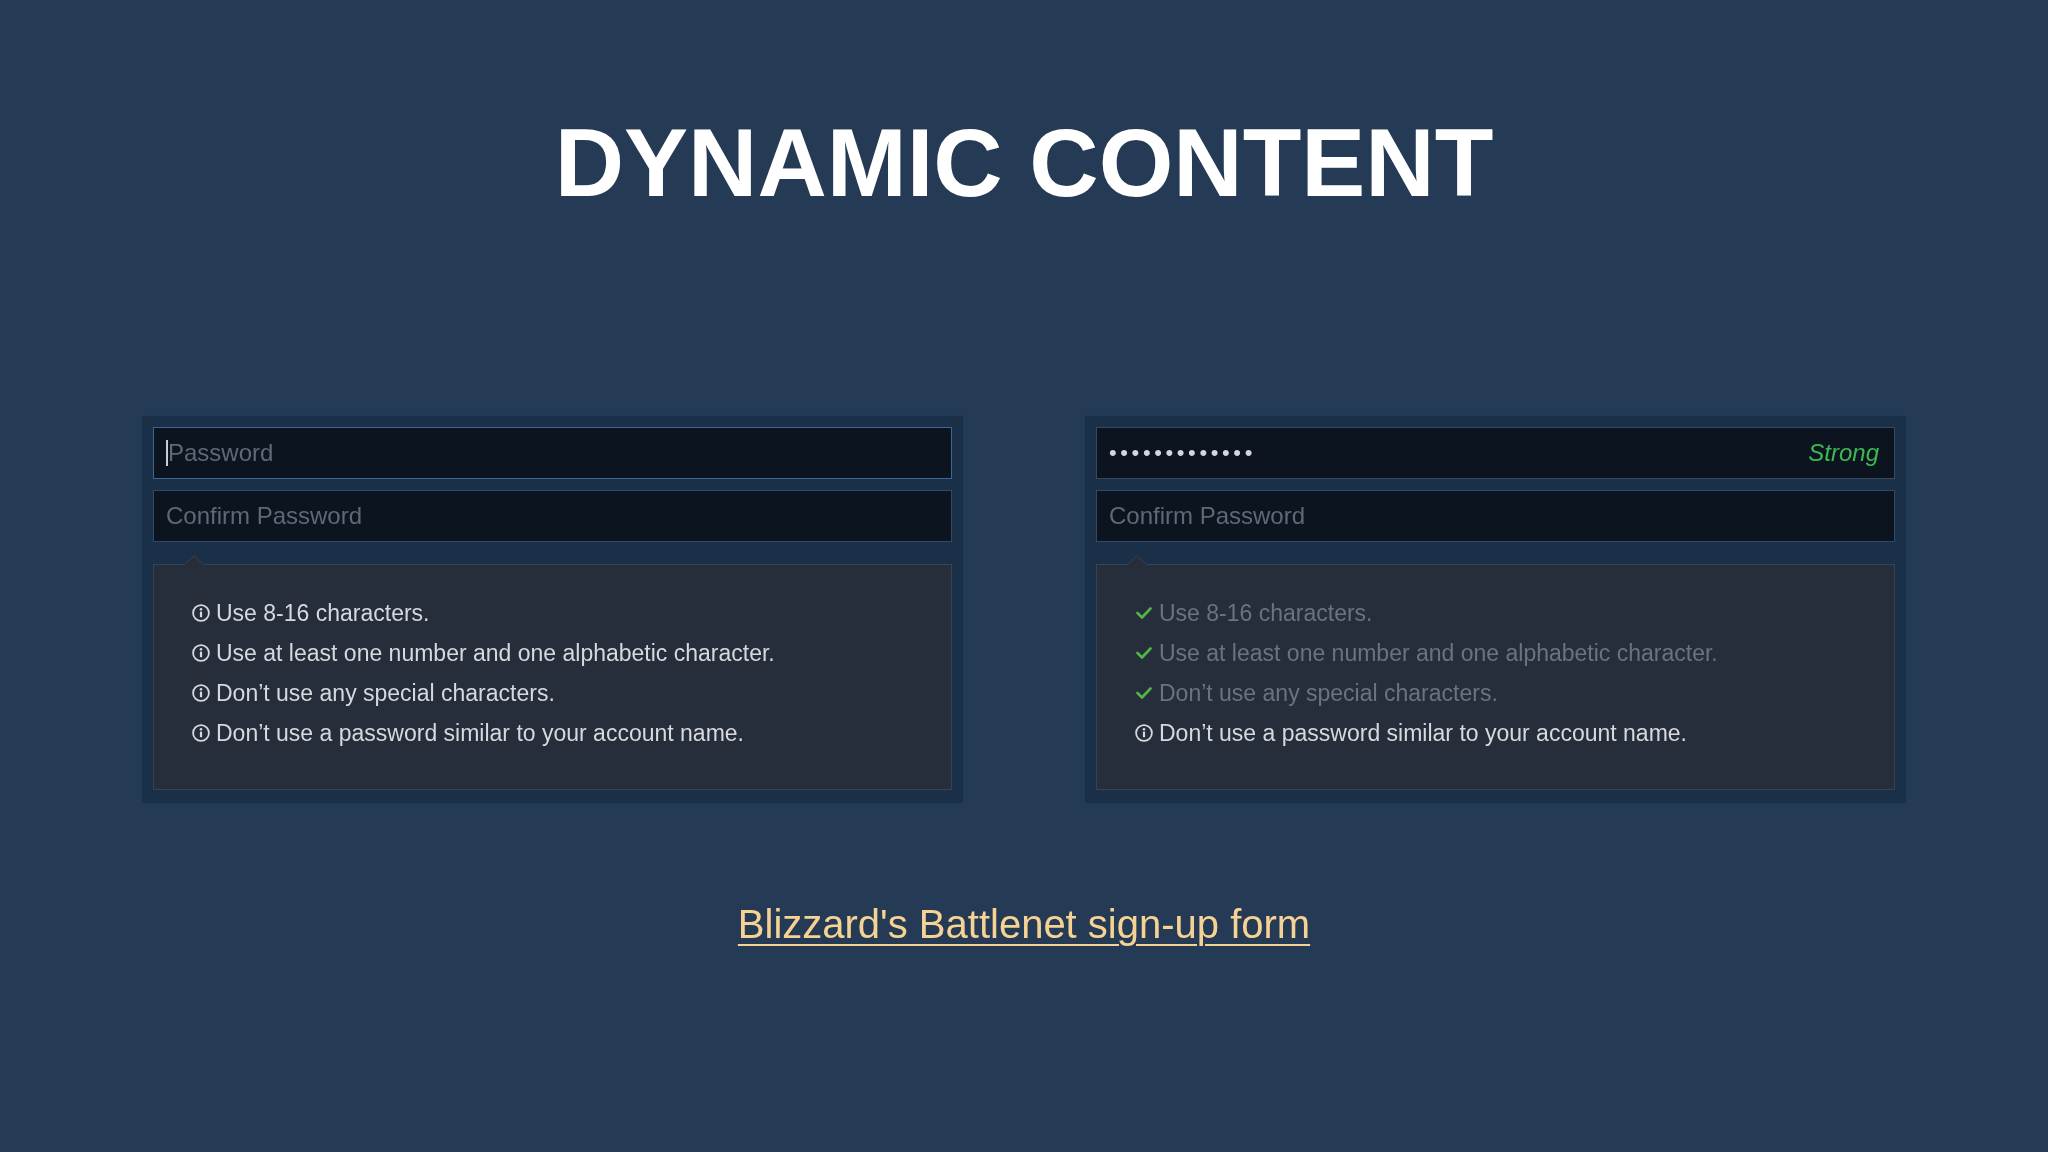 The height and width of the screenshot is (1152, 2048). Describe the element at coordinates (552, 453) in the screenshot. I see `password-field: Password` at that location.